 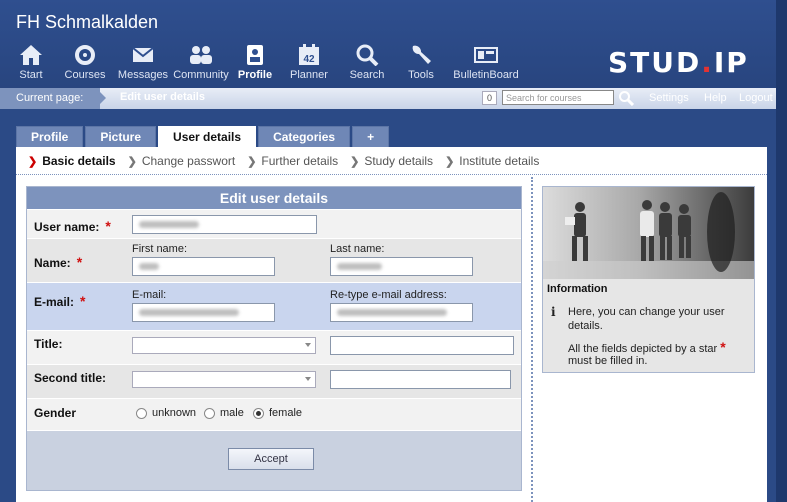 What do you see at coordinates (207, 137) in the screenshot?
I see `tab-user-details: User details` at bounding box center [207, 137].